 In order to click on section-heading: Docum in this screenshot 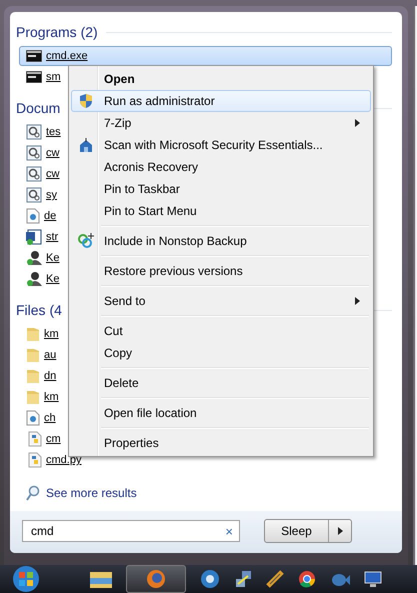, I will do `click(38, 108)`.